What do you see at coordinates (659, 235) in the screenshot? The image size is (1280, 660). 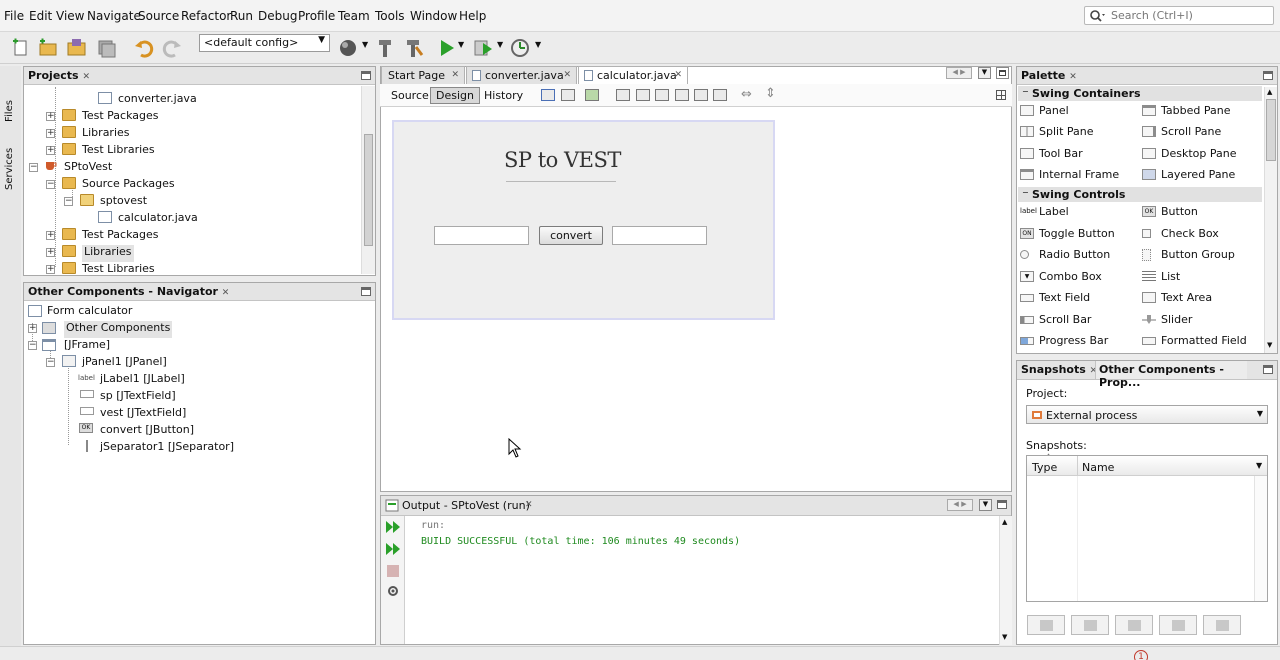 I see `vest-textfield` at bounding box center [659, 235].